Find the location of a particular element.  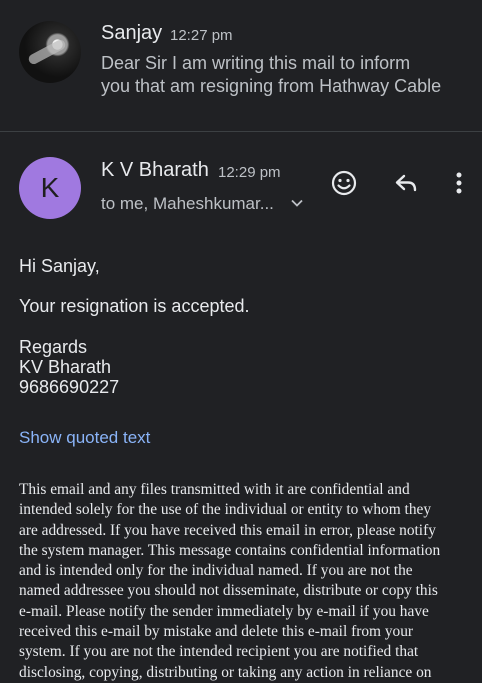

reply-icon is located at coordinates (406, 183).